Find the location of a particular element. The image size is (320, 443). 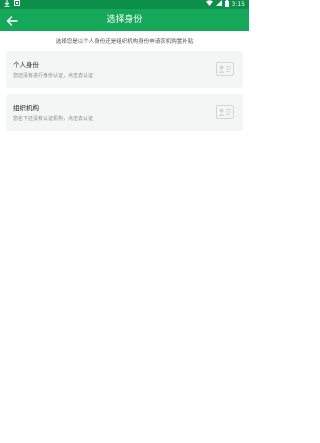

page-title: 选择身份 is located at coordinates (124, 20).